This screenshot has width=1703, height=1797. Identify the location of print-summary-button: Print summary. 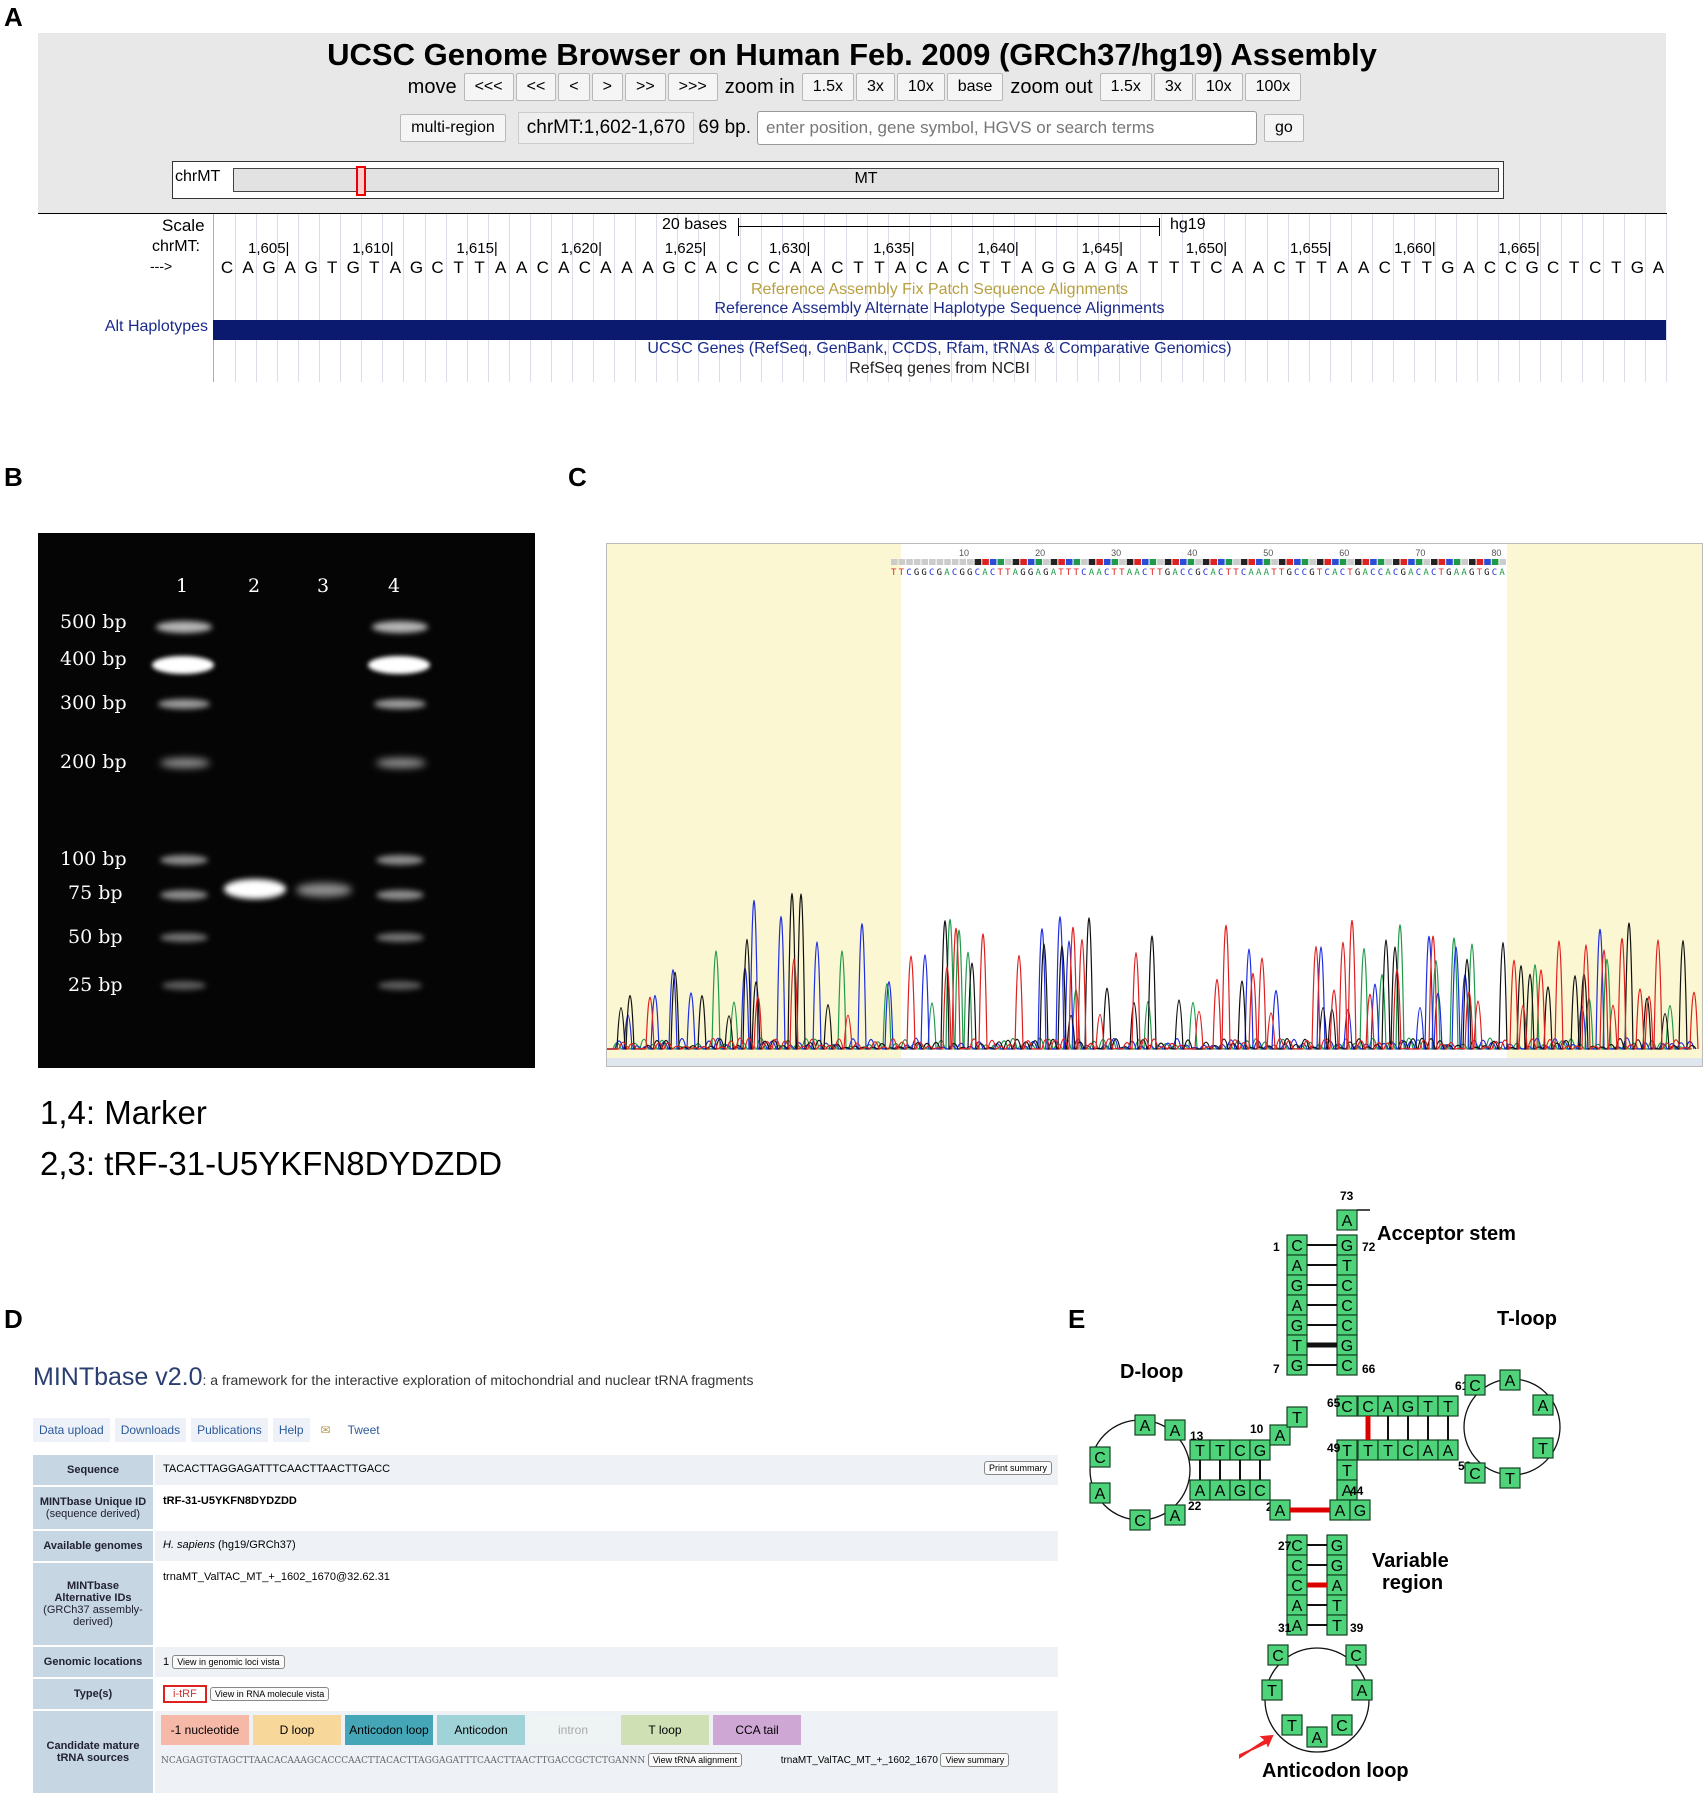
(1017, 1468).